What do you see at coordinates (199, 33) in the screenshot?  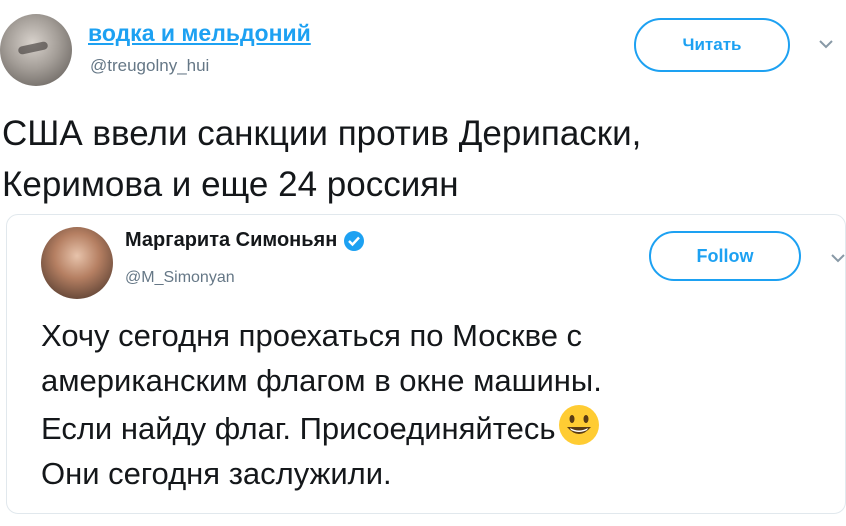 I see `author-display-name: водка и мельдоний` at bounding box center [199, 33].